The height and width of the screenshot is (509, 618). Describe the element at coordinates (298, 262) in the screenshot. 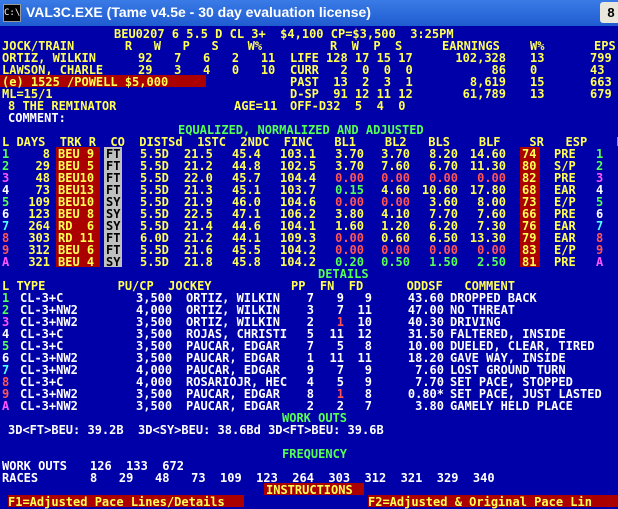

I see `row-final: 104.2` at that location.